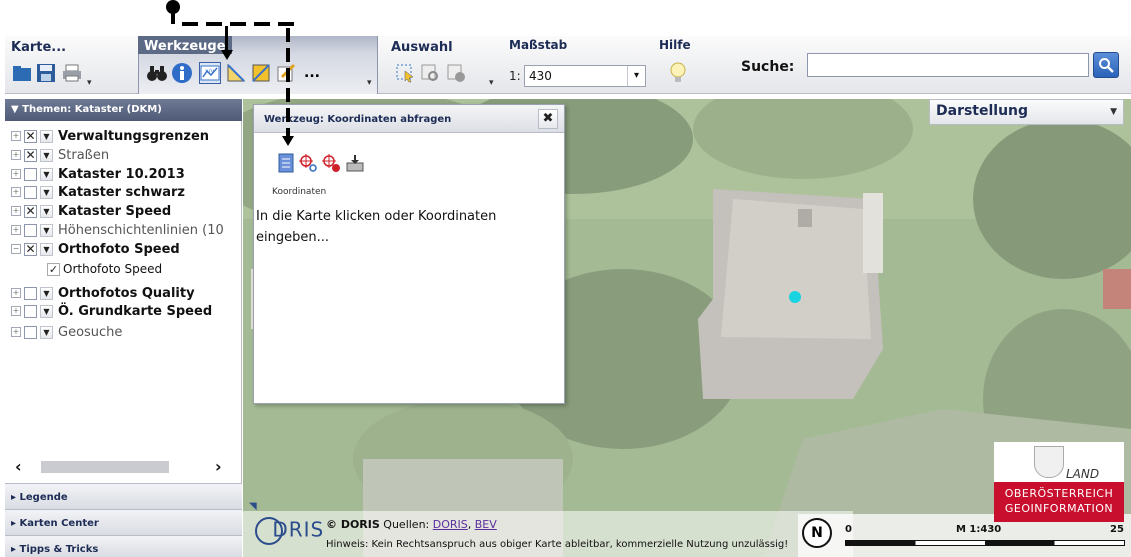 The width and height of the screenshot is (1131, 557). Describe the element at coordinates (123, 110) in the screenshot. I see `themes-header: ▼ Themen: Kataster (DKM)` at that location.